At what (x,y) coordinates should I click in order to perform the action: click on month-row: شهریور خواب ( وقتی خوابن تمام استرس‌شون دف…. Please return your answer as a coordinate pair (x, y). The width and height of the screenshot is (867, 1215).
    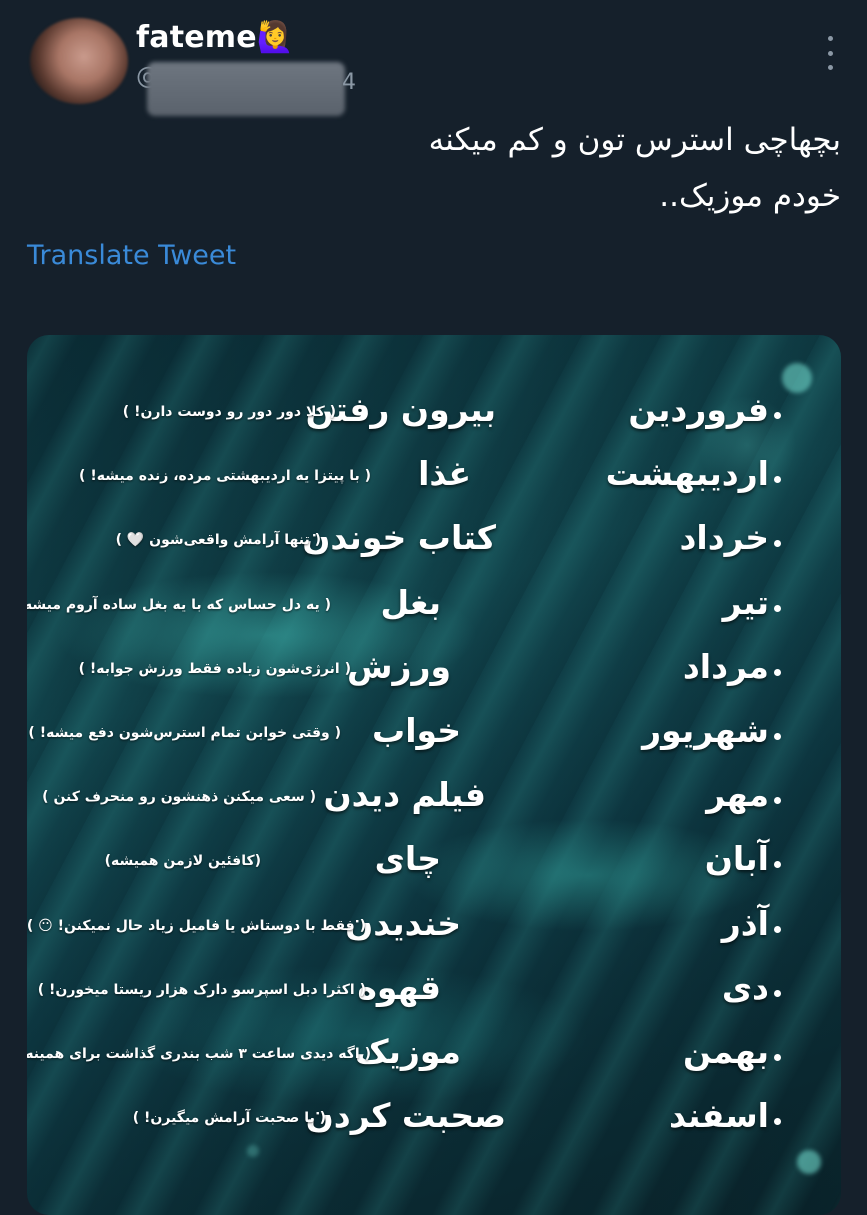
    Looking at the image, I should click on (434, 743).